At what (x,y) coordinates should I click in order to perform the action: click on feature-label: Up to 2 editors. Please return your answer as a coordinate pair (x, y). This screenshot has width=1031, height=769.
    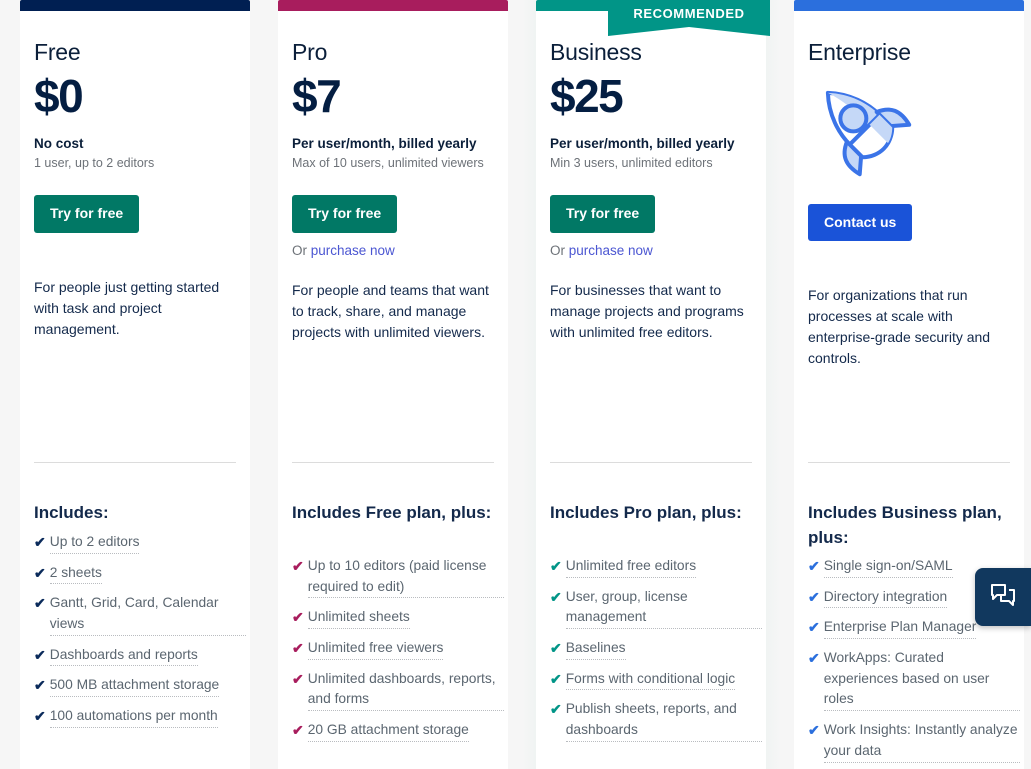
    Looking at the image, I should click on (94, 543).